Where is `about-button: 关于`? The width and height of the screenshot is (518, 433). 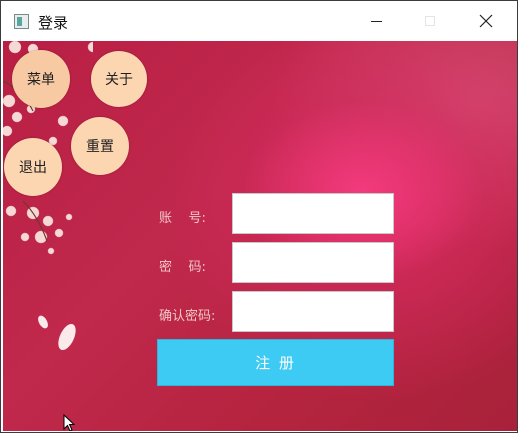 about-button: 关于 is located at coordinates (119, 79).